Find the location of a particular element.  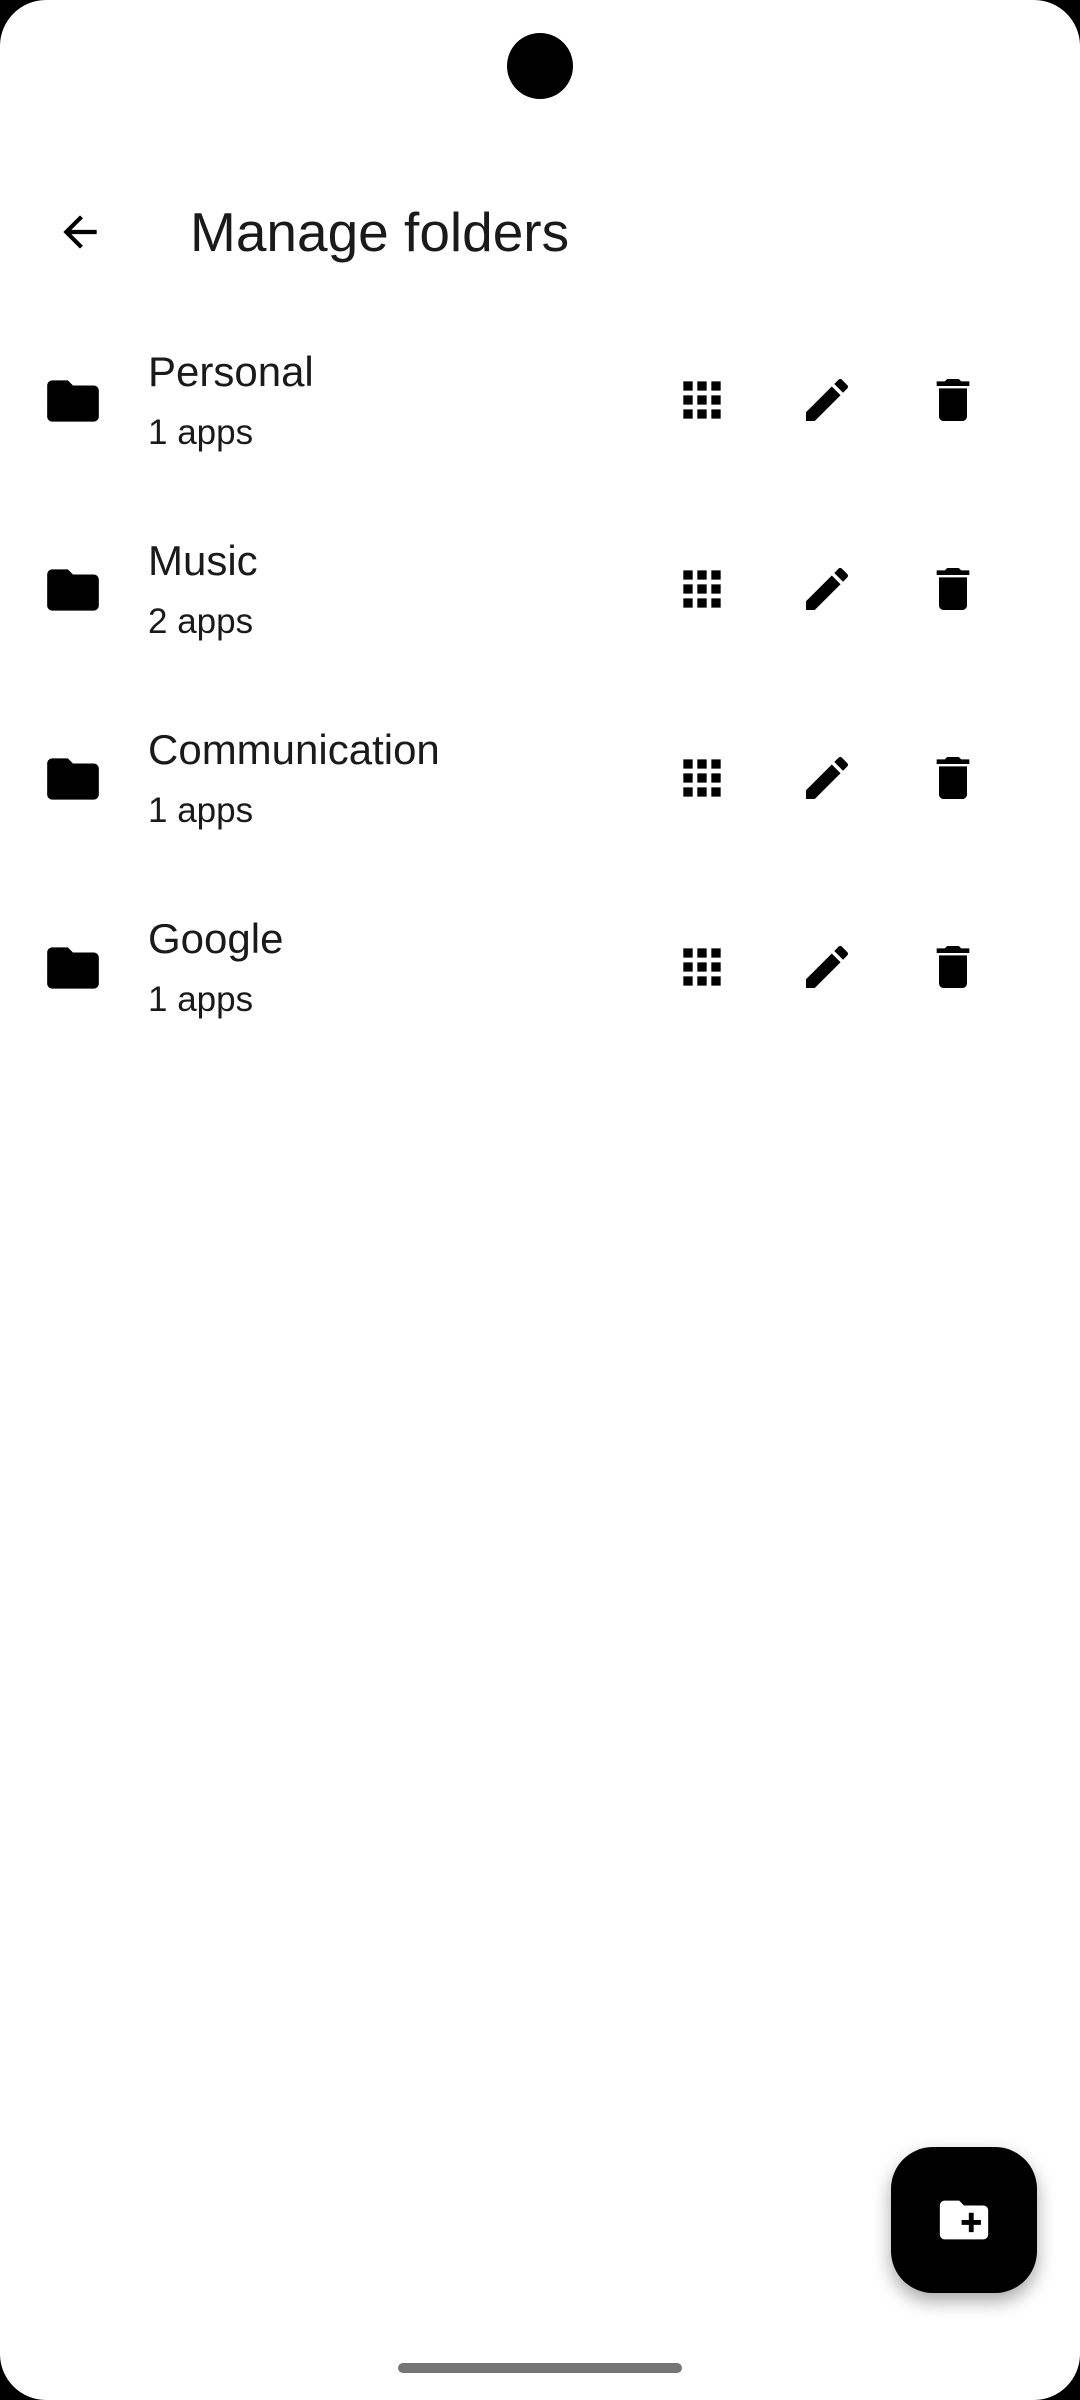

folder-row: Google 1 apps is located at coordinates (540, 967).